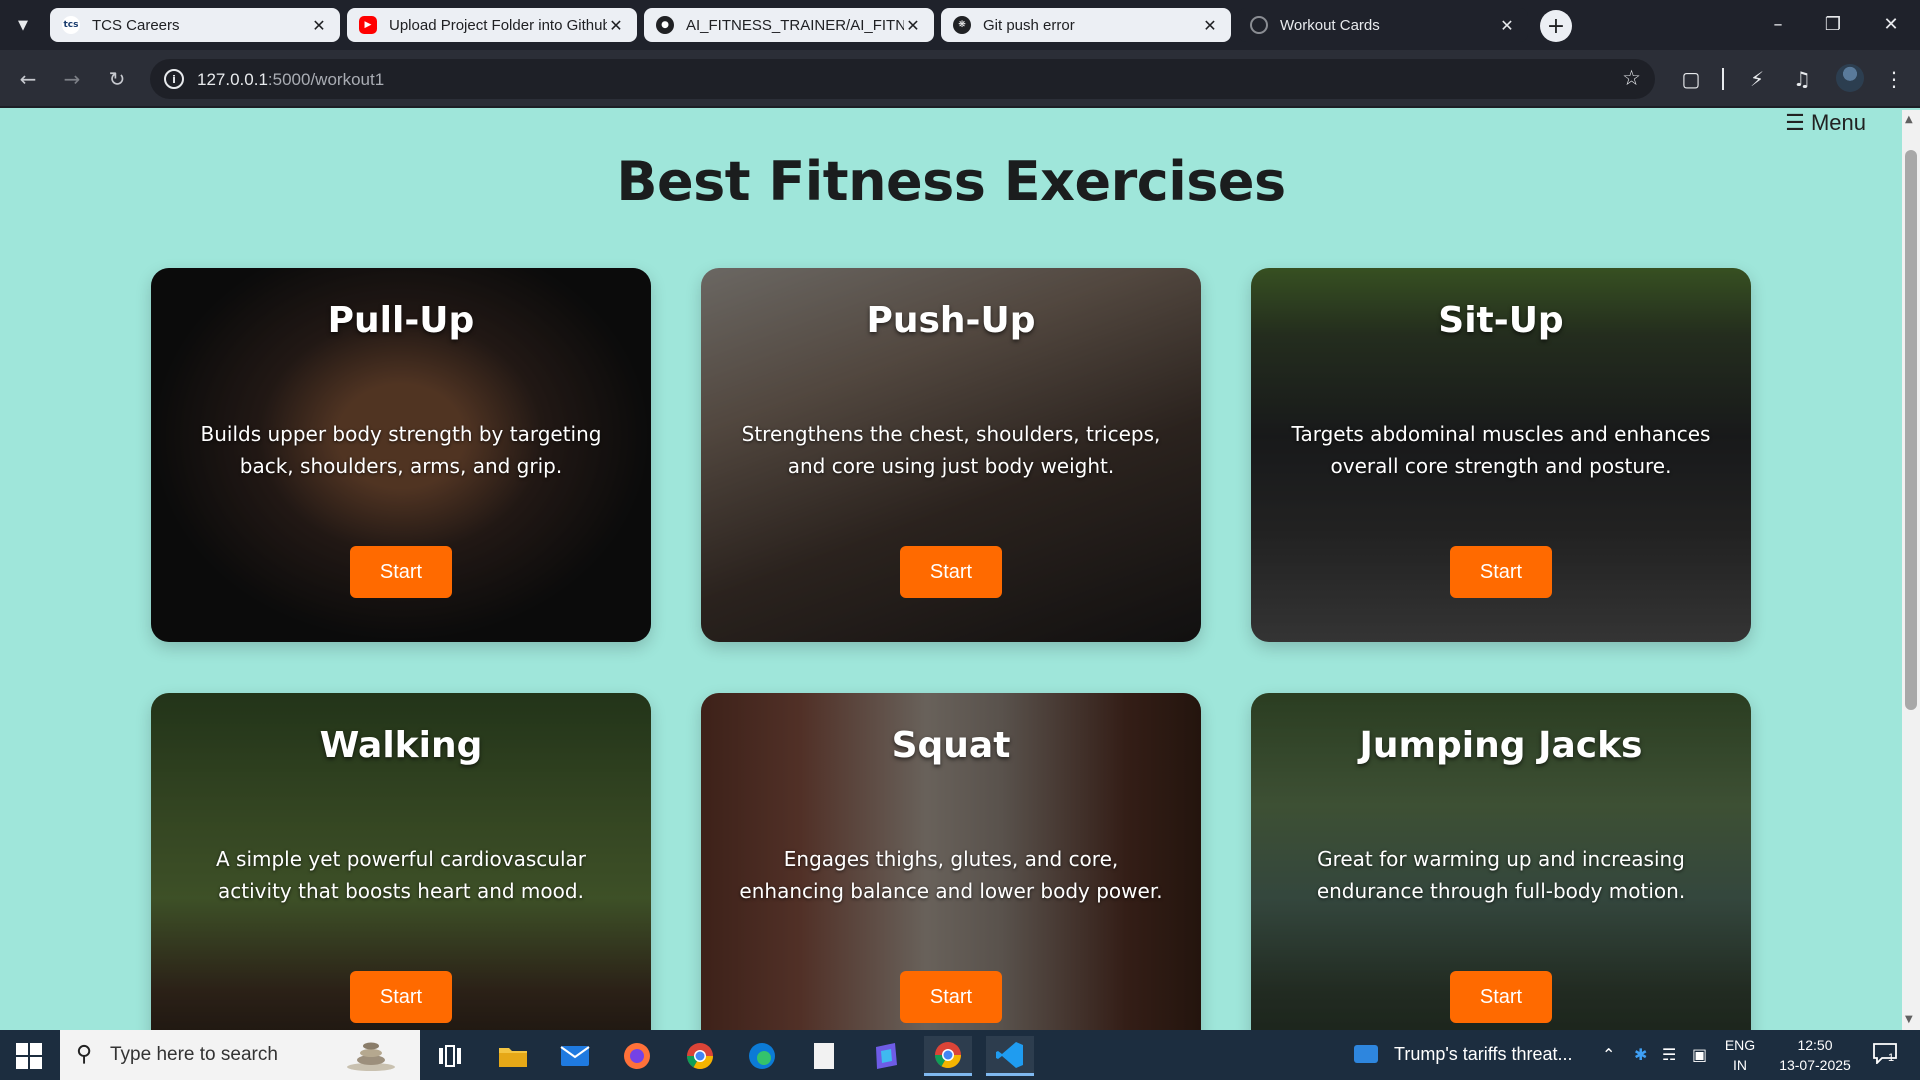 The width and height of the screenshot is (1920, 1080). I want to click on toolbar-separator, so click(1723, 79).